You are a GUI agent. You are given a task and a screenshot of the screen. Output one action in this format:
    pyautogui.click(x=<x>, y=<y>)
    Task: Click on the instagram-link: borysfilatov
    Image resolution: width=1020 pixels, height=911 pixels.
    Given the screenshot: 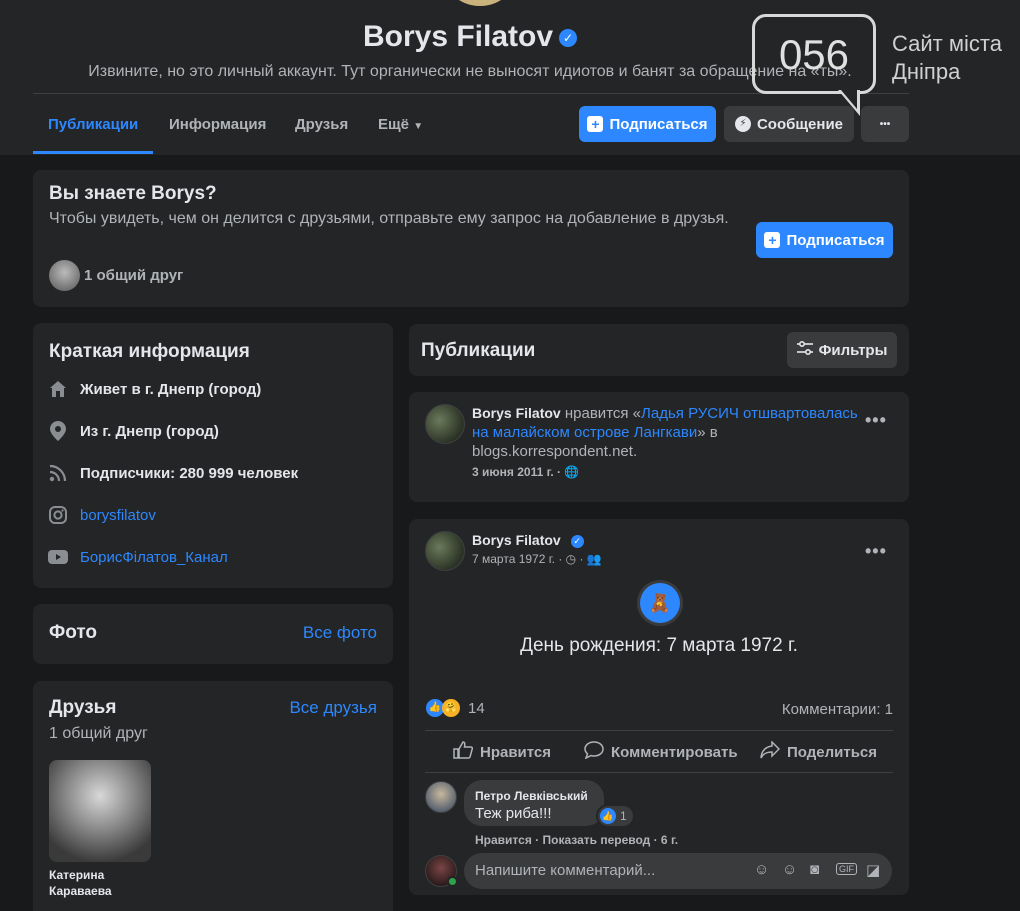 What is the action you would take?
    pyautogui.click(x=118, y=515)
    